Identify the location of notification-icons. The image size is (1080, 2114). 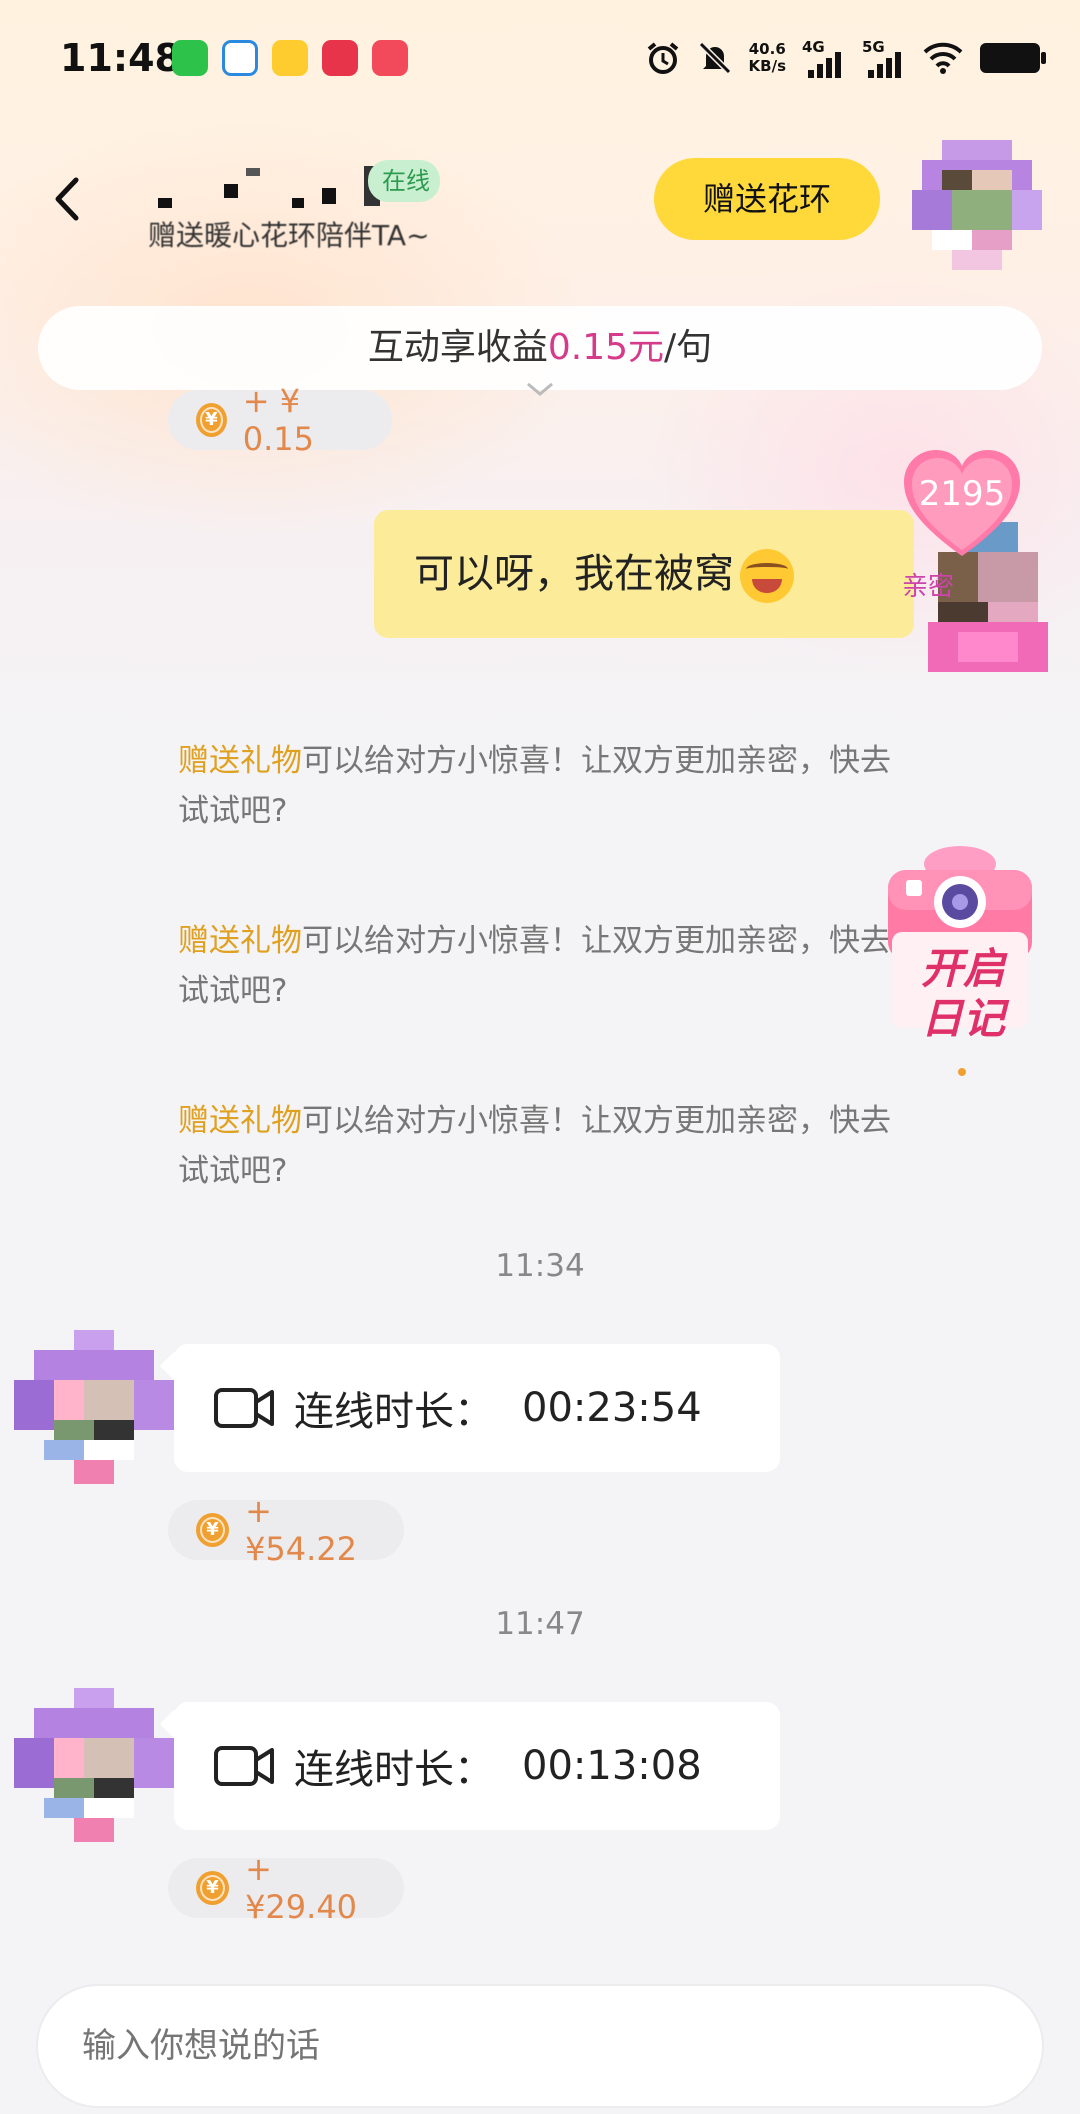
(290, 58).